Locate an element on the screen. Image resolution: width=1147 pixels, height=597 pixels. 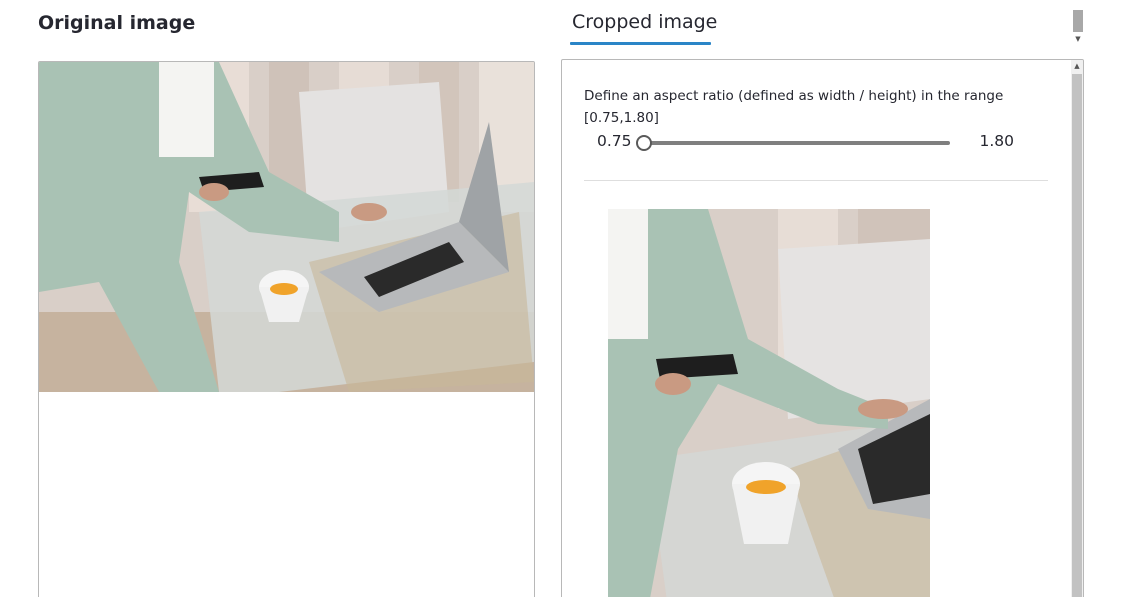
scroll-up-arrow-icon: ▲ is located at coordinates (1077, 66).